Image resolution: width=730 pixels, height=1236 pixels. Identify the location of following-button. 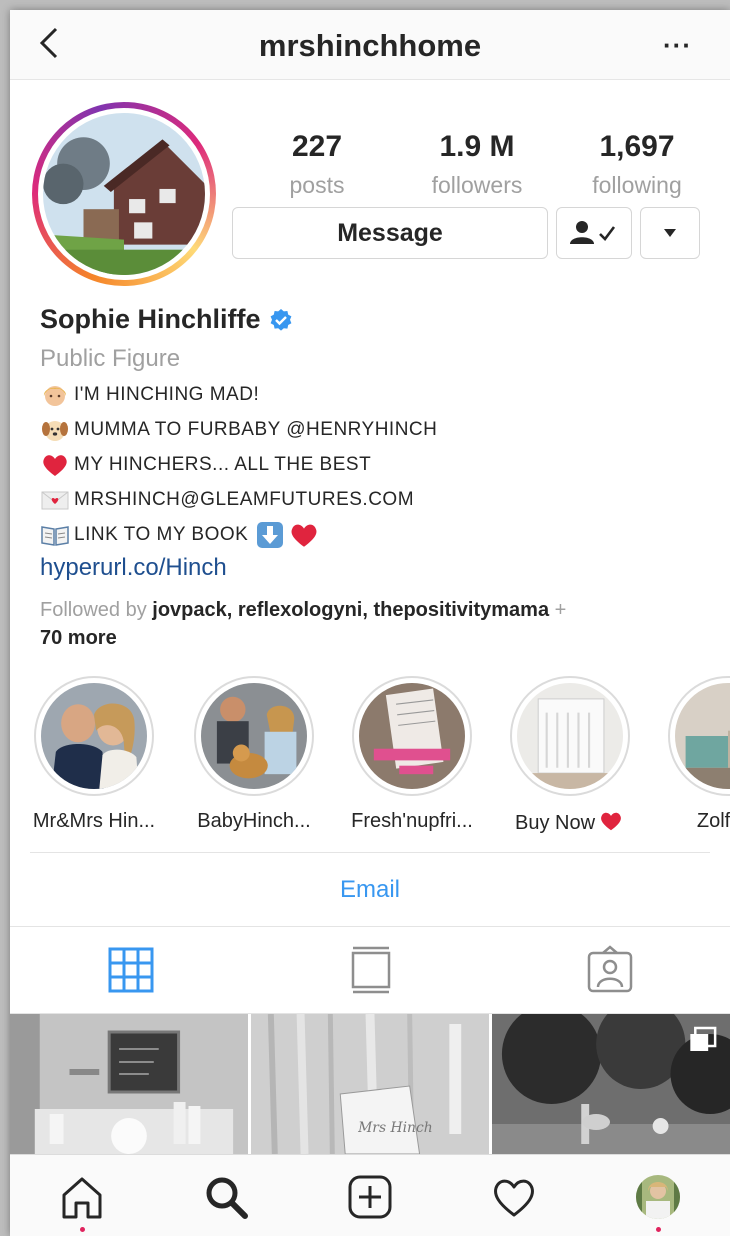
(594, 233).